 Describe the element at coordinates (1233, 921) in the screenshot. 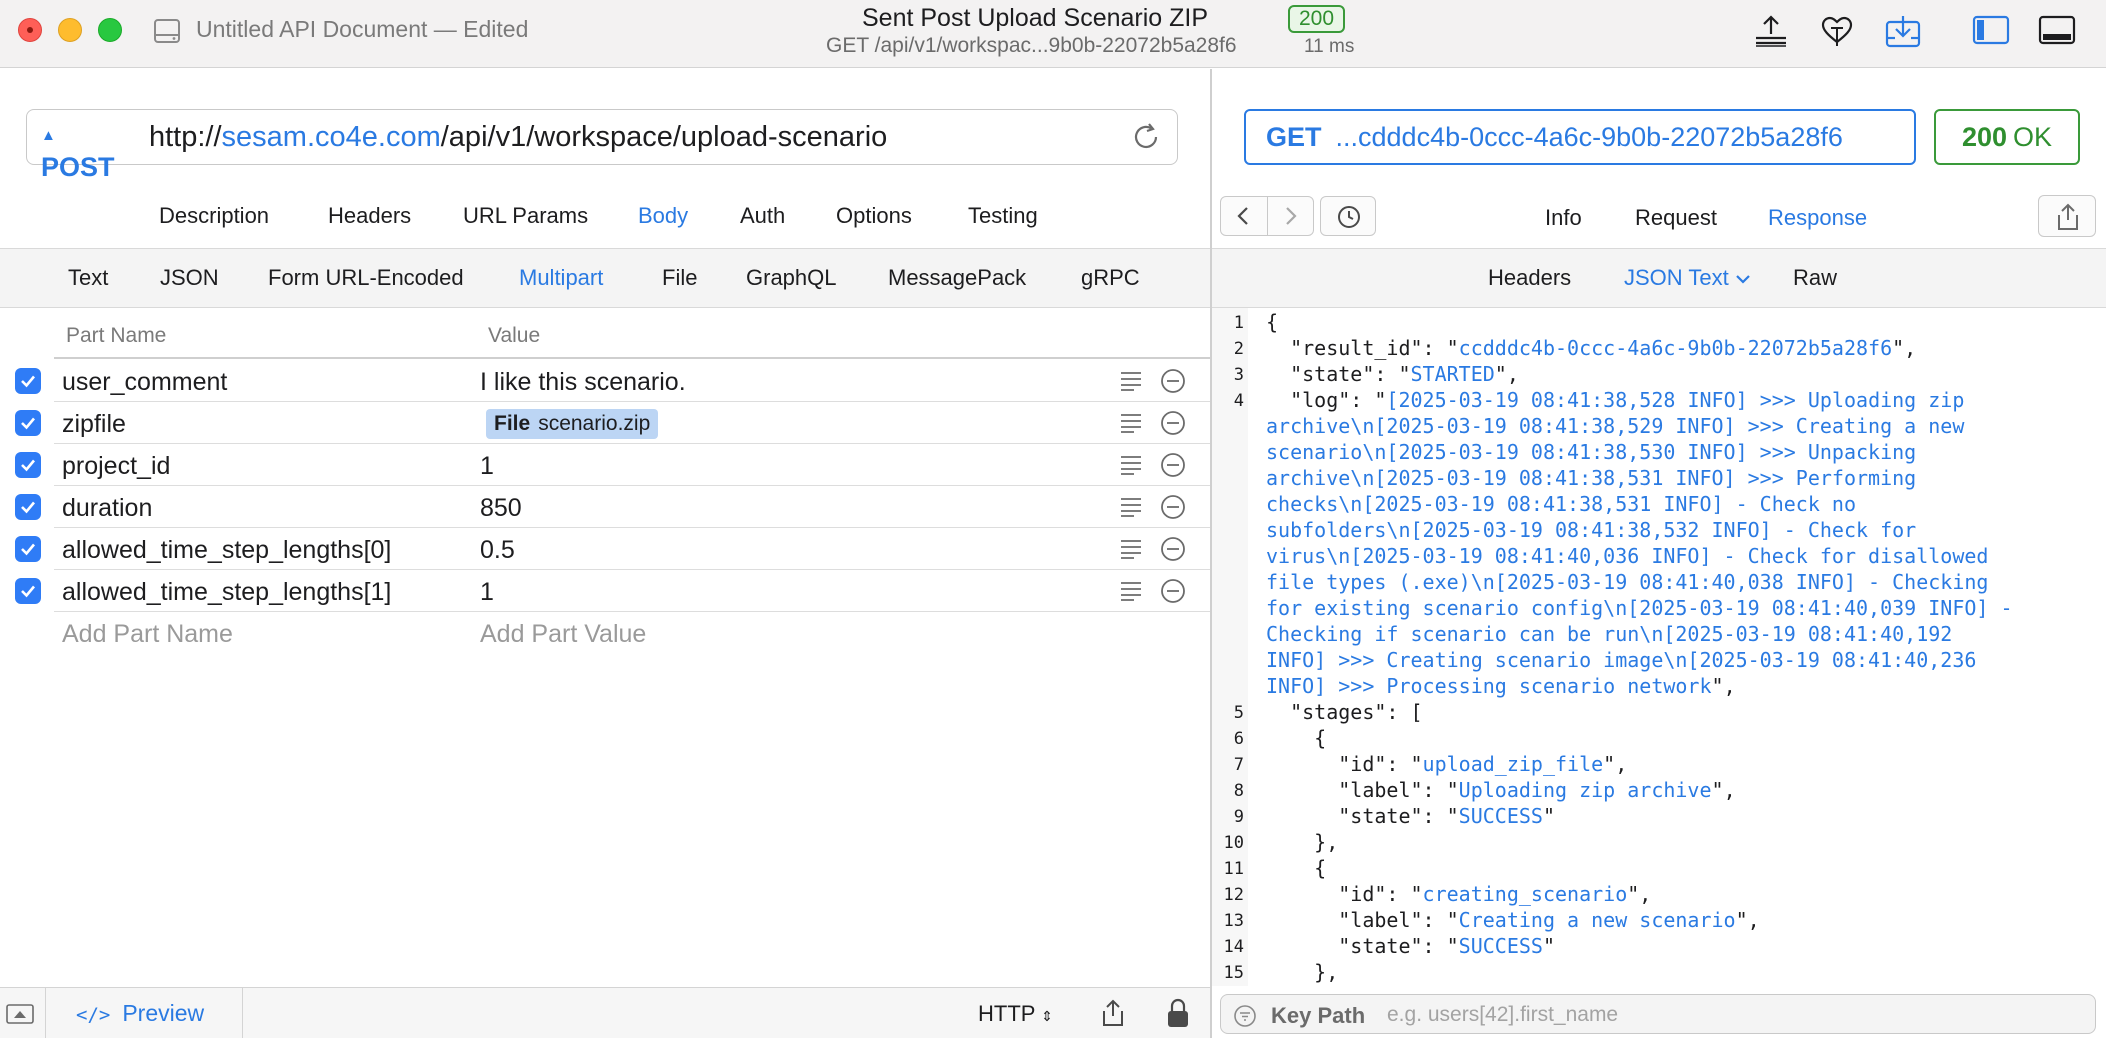

I see `line-number: 13` at that location.